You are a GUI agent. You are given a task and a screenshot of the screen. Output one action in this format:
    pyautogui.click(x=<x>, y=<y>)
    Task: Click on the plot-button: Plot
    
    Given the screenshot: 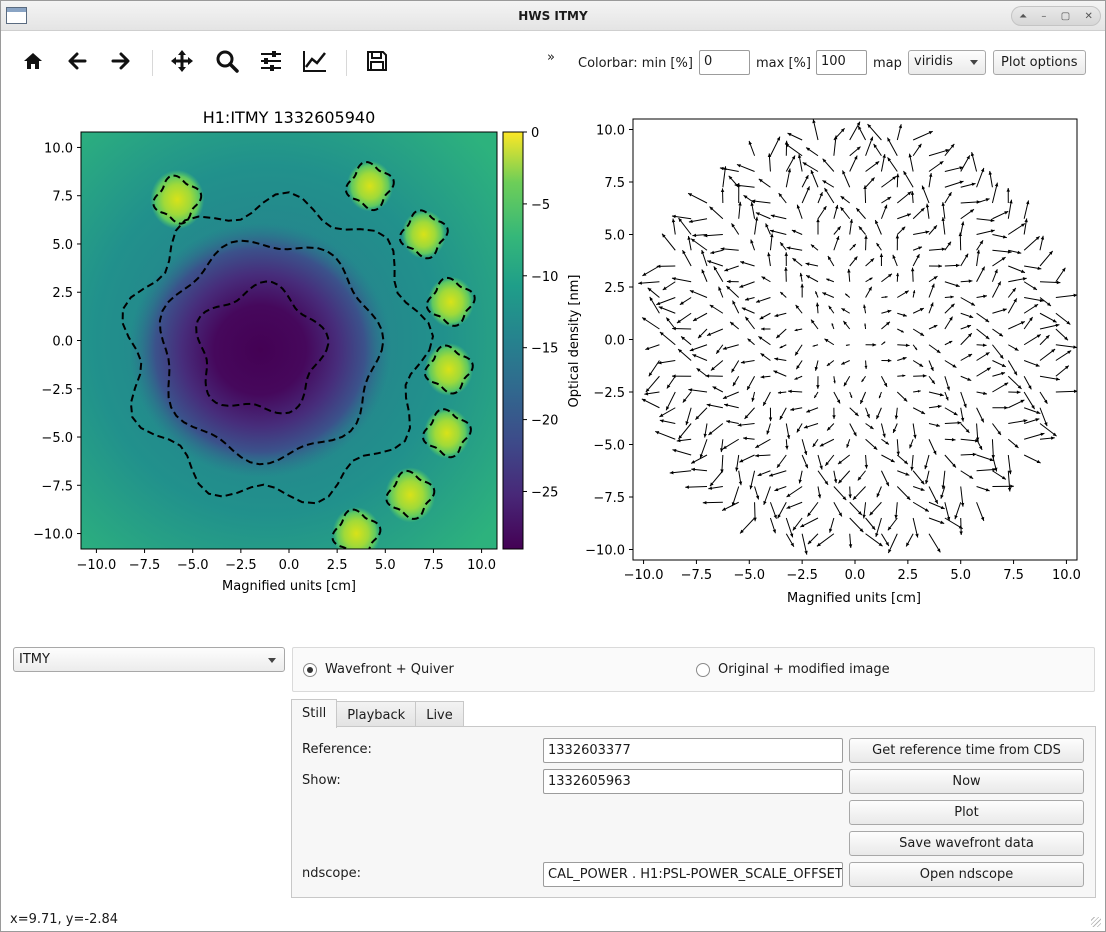 What is the action you would take?
    pyautogui.click(x=966, y=812)
    